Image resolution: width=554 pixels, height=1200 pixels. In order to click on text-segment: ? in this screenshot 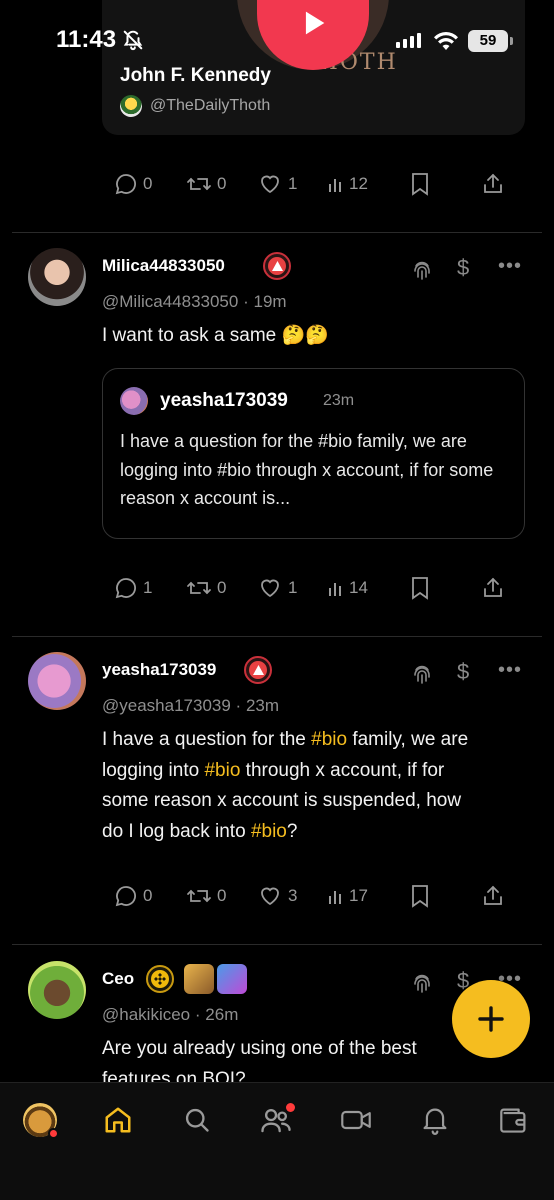, I will do `click(292, 831)`.